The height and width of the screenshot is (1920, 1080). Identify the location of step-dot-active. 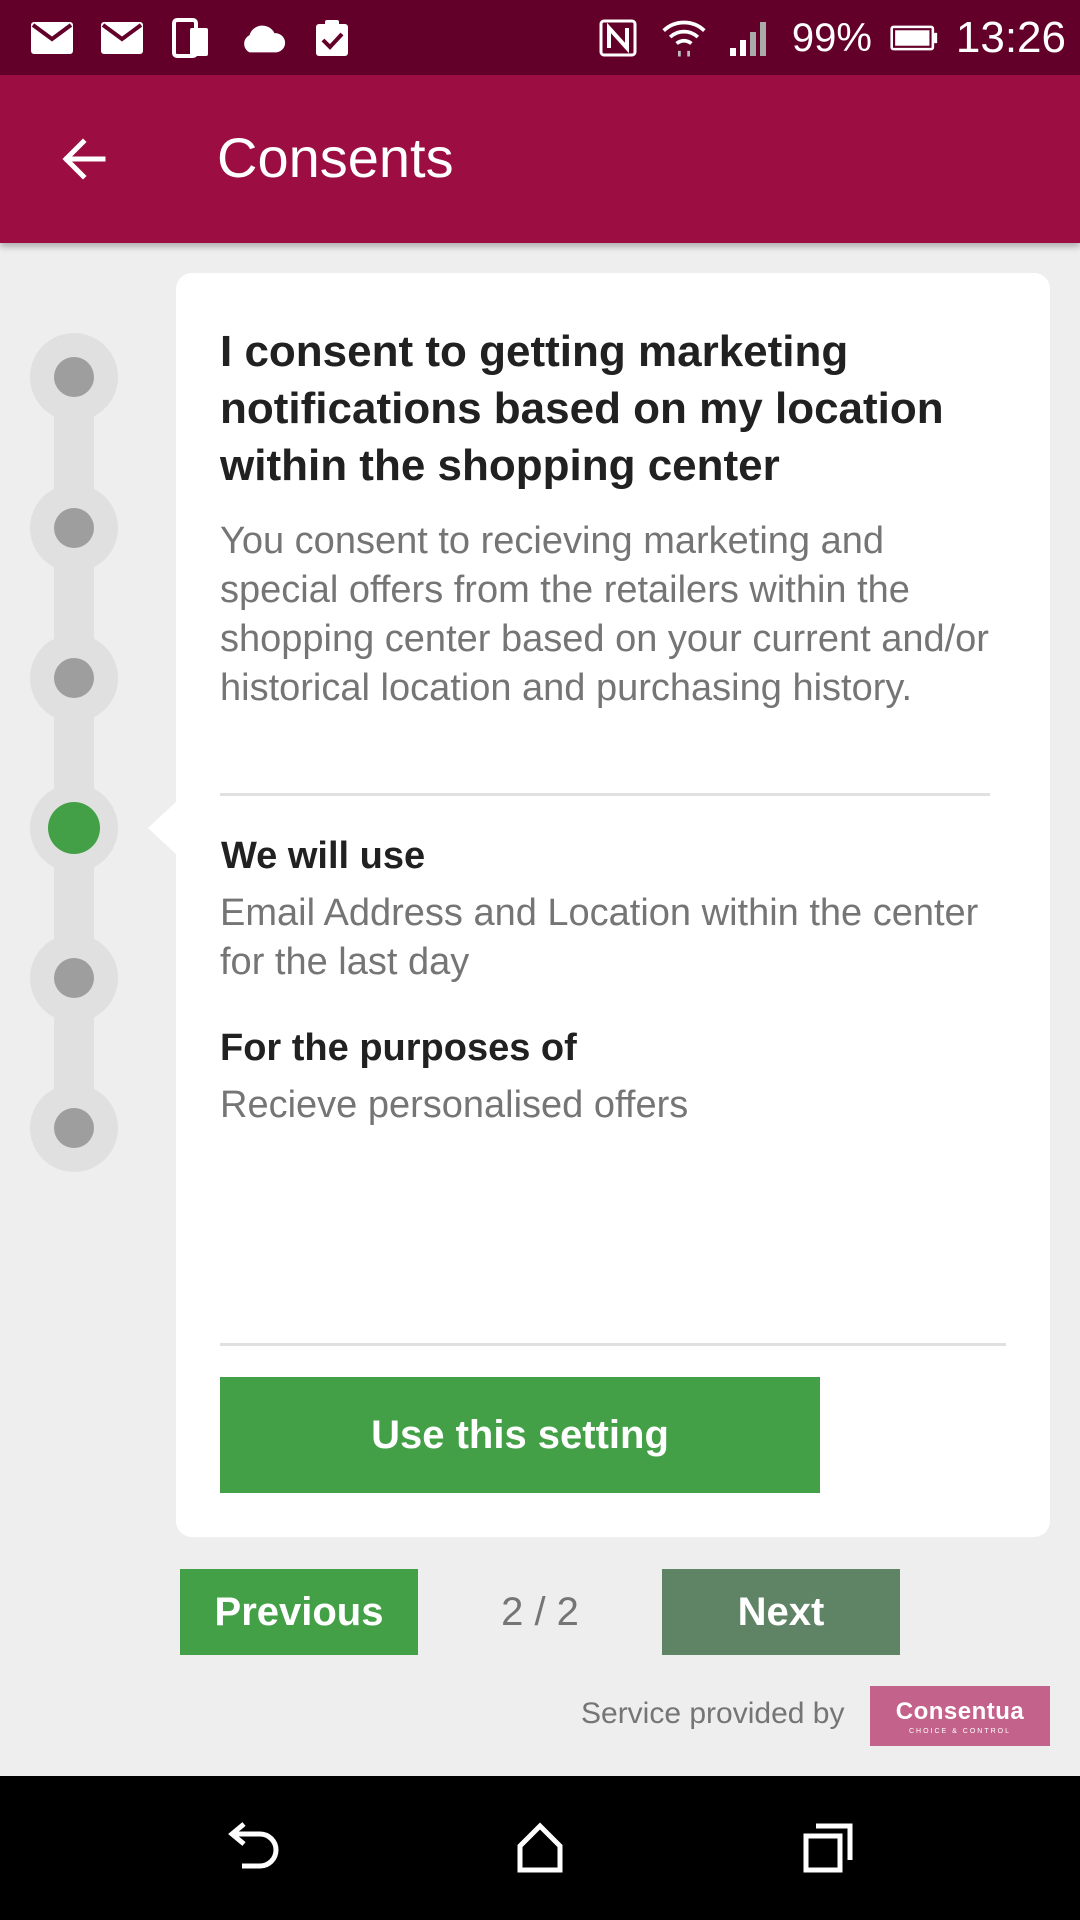
(74, 828).